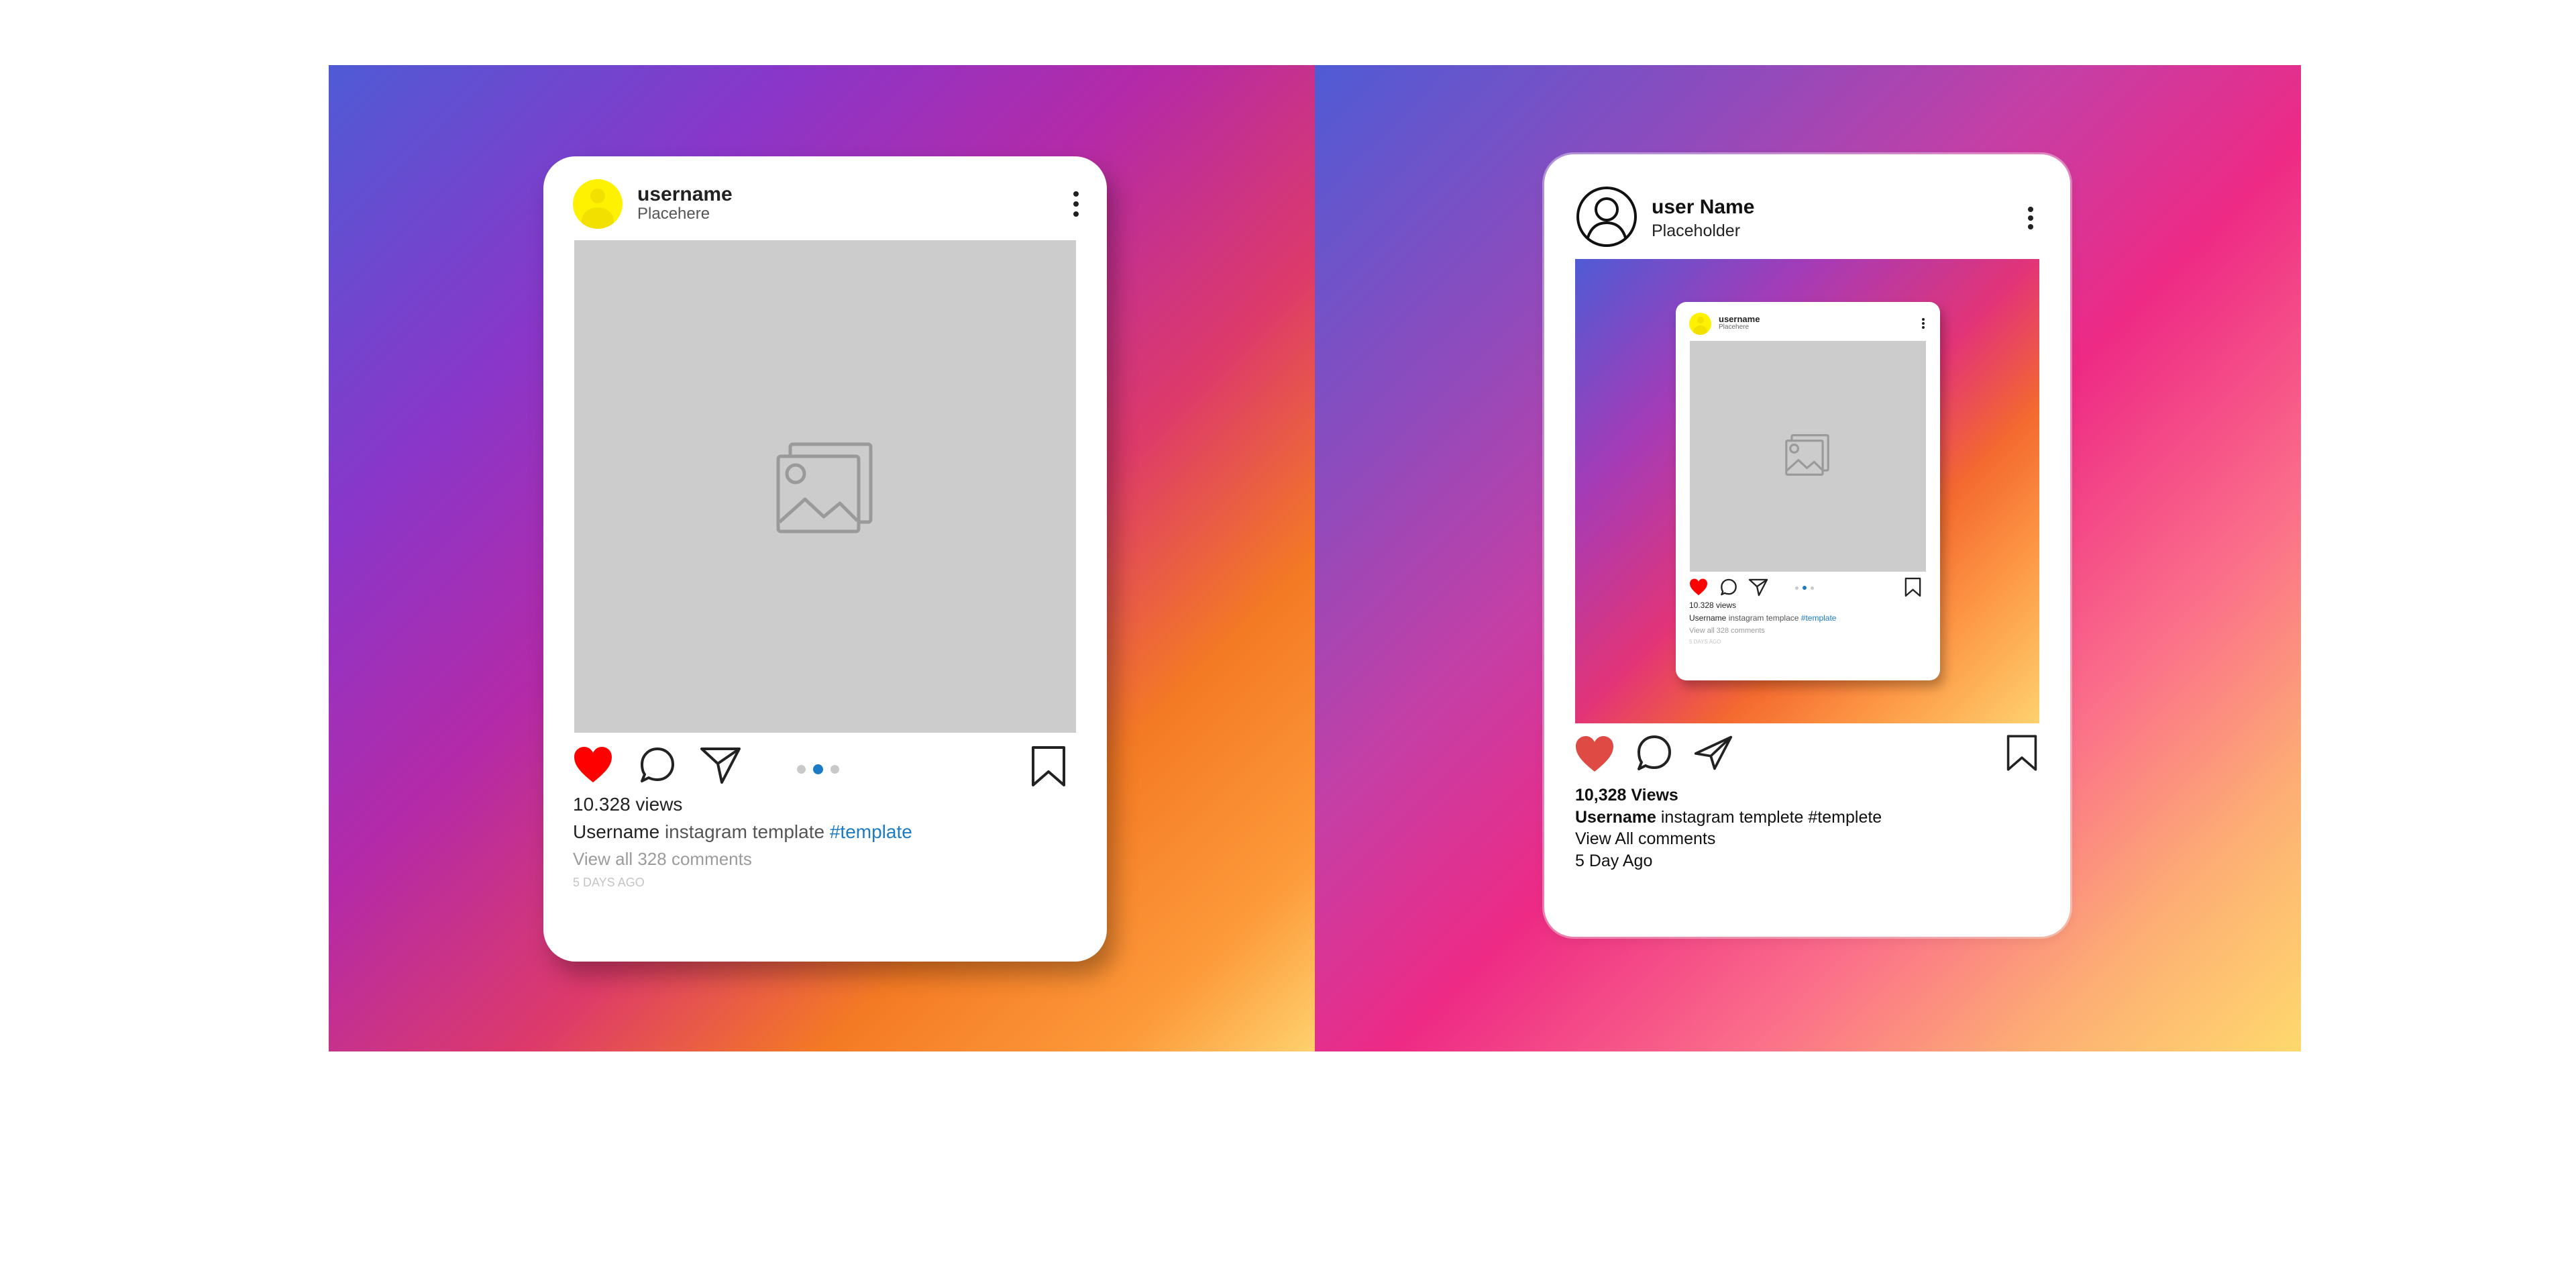 The height and width of the screenshot is (1287, 2576). I want to click on post-username: username, so click(685, 194).